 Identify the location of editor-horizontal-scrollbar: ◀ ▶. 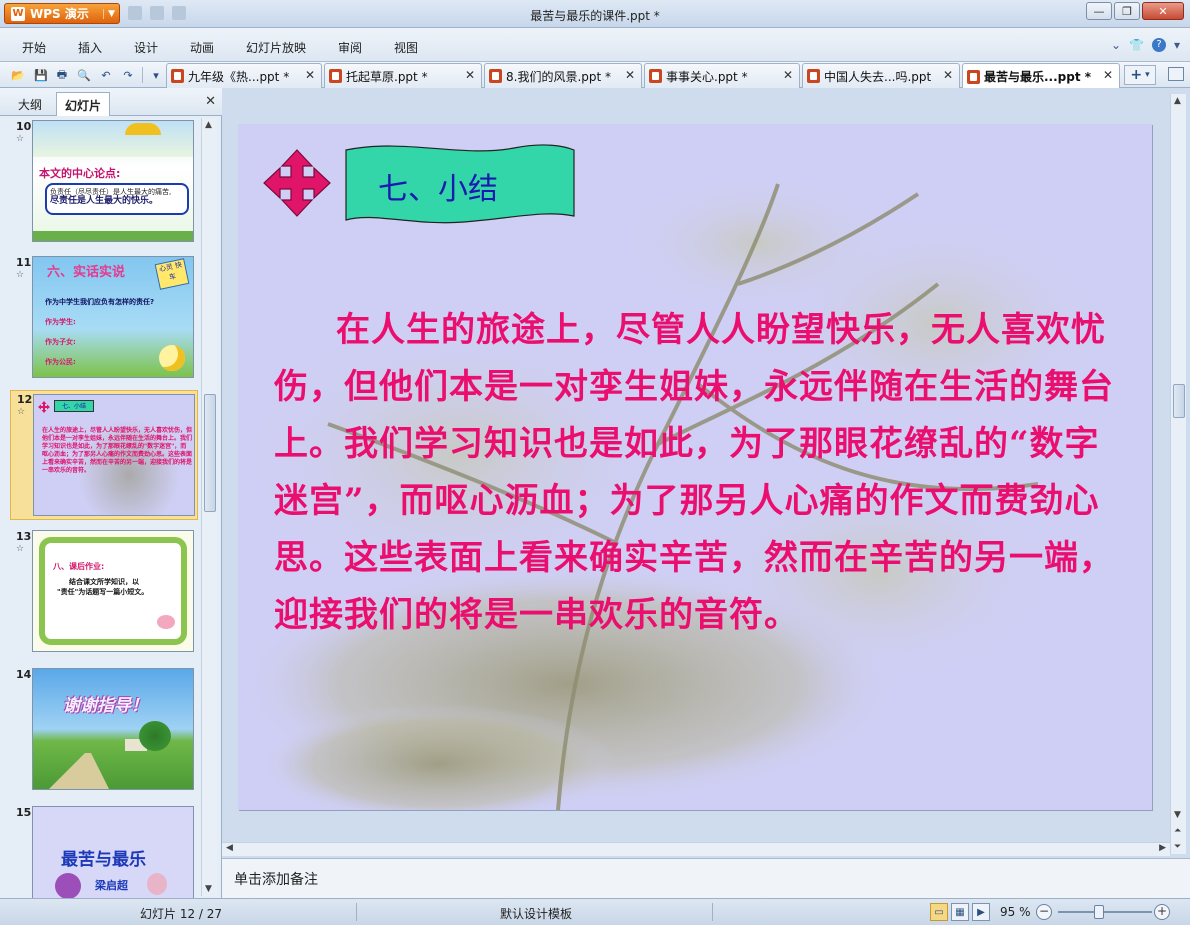
(696, 849).